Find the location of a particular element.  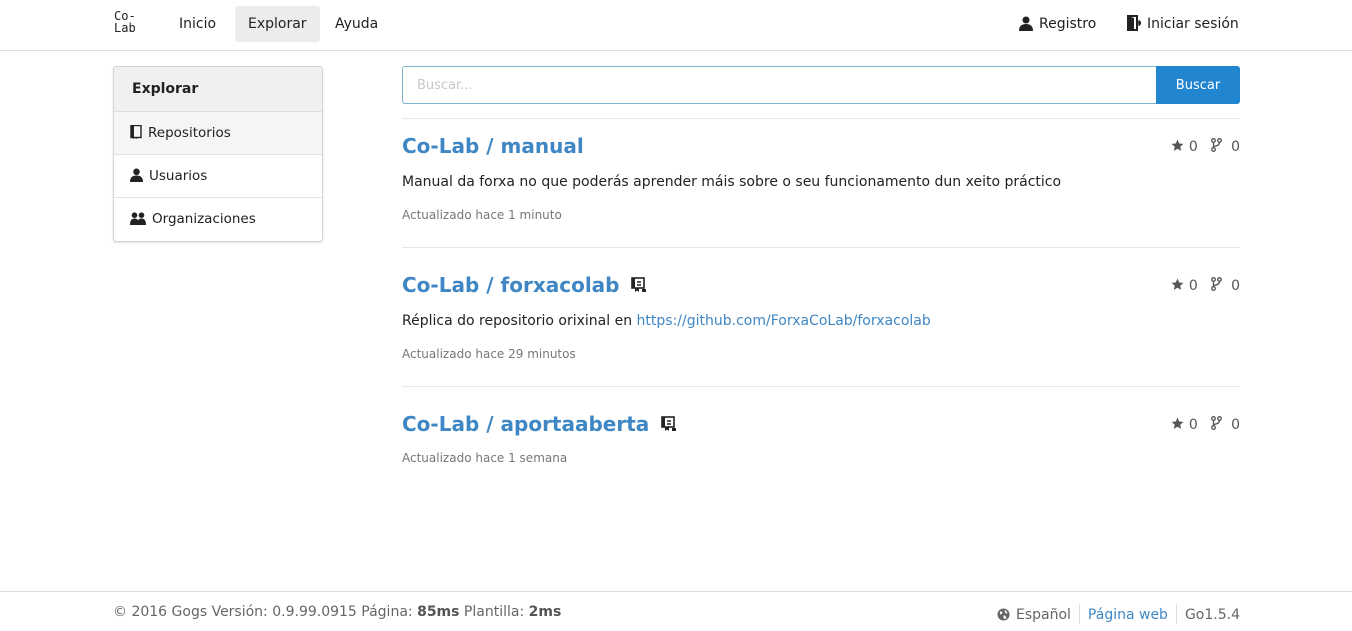

sidebar-item-organizaciones: Organizaciones is located at coordinates (218, 219).